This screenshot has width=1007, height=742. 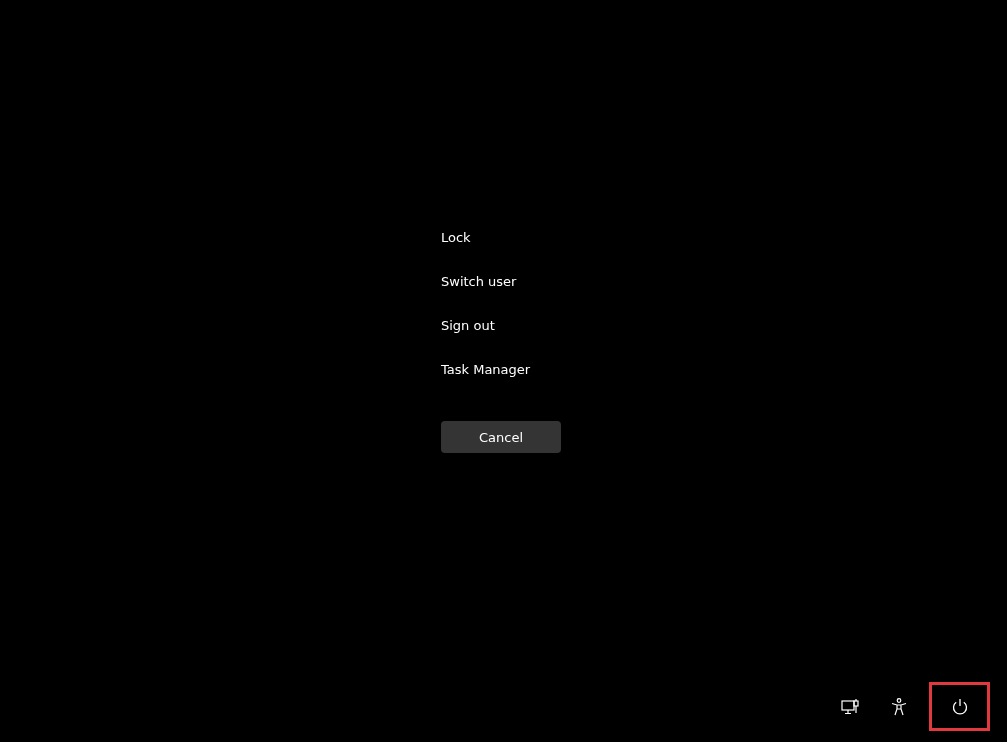 I want to click on power-button, so click(x=959, y=706).